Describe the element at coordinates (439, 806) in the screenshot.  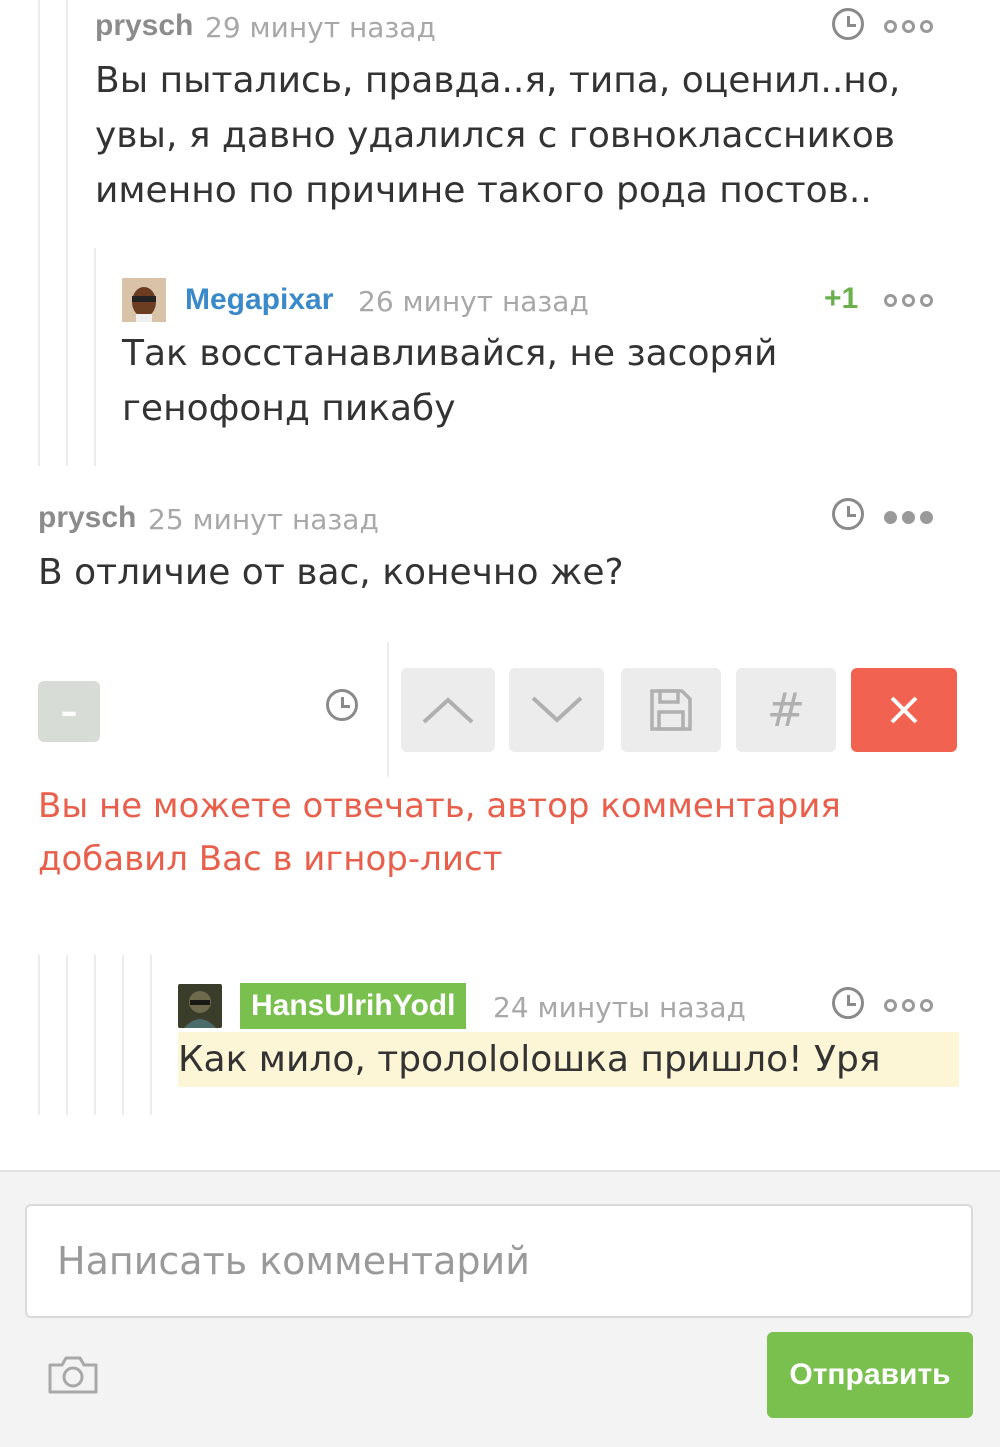
I see `warning-line: Вы не можете отвечать, автор комментария` at that location.